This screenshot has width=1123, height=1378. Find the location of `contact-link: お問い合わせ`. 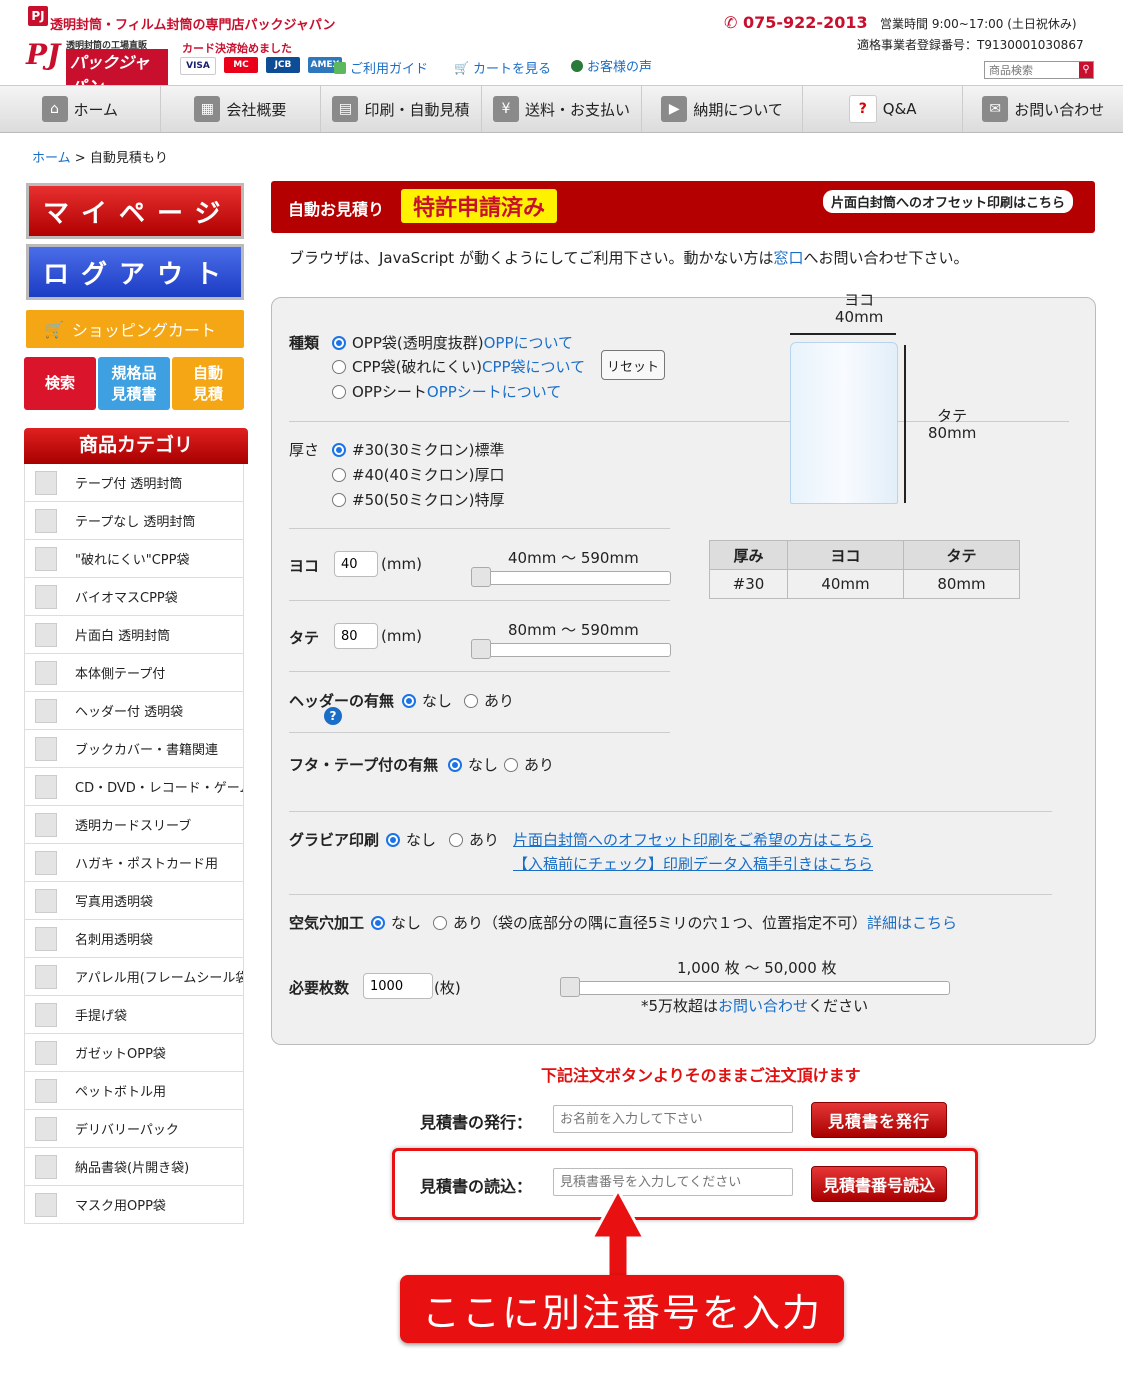

contact-link: お問い合わせ is located at coordinates (763, 1005).